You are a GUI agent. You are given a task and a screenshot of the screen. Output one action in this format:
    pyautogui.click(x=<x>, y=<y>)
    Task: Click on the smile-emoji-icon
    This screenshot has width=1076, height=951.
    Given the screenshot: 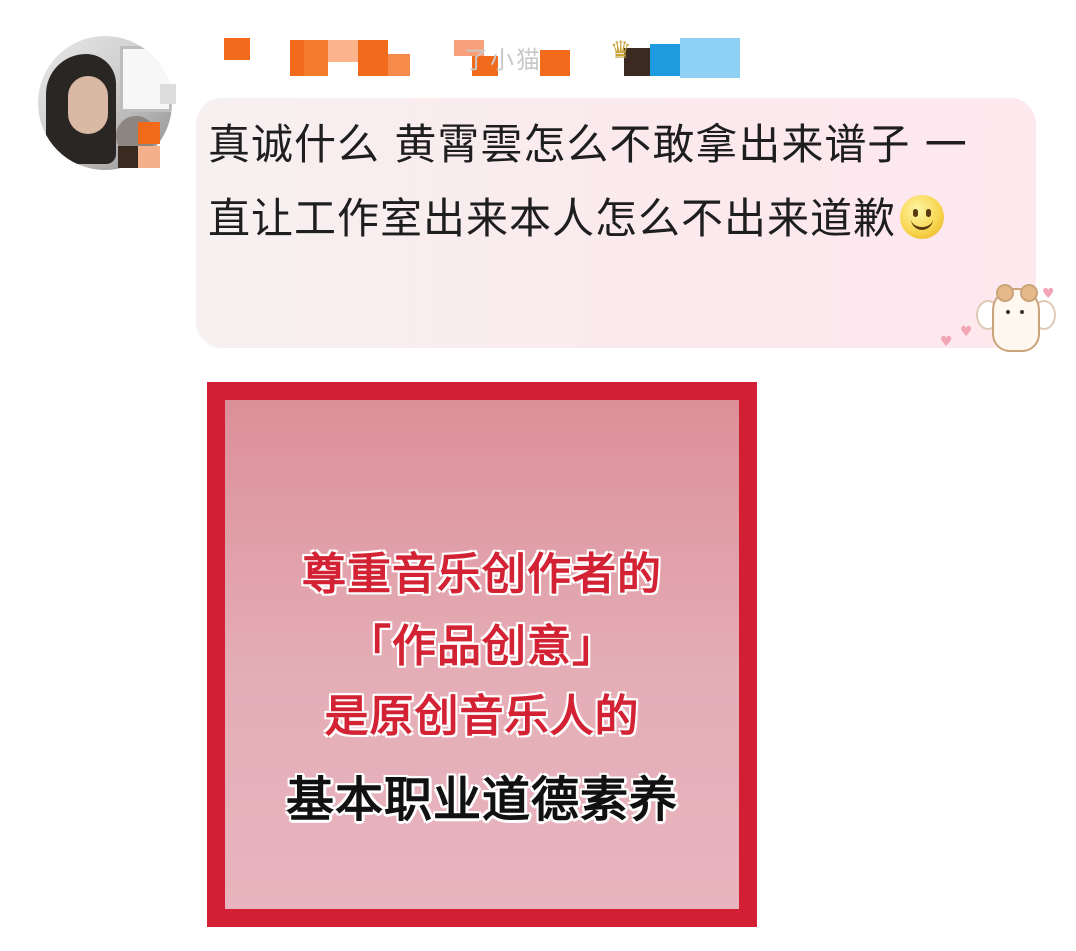 What is the action you would take?
    pyautogui.click(x=922, y=217)
    